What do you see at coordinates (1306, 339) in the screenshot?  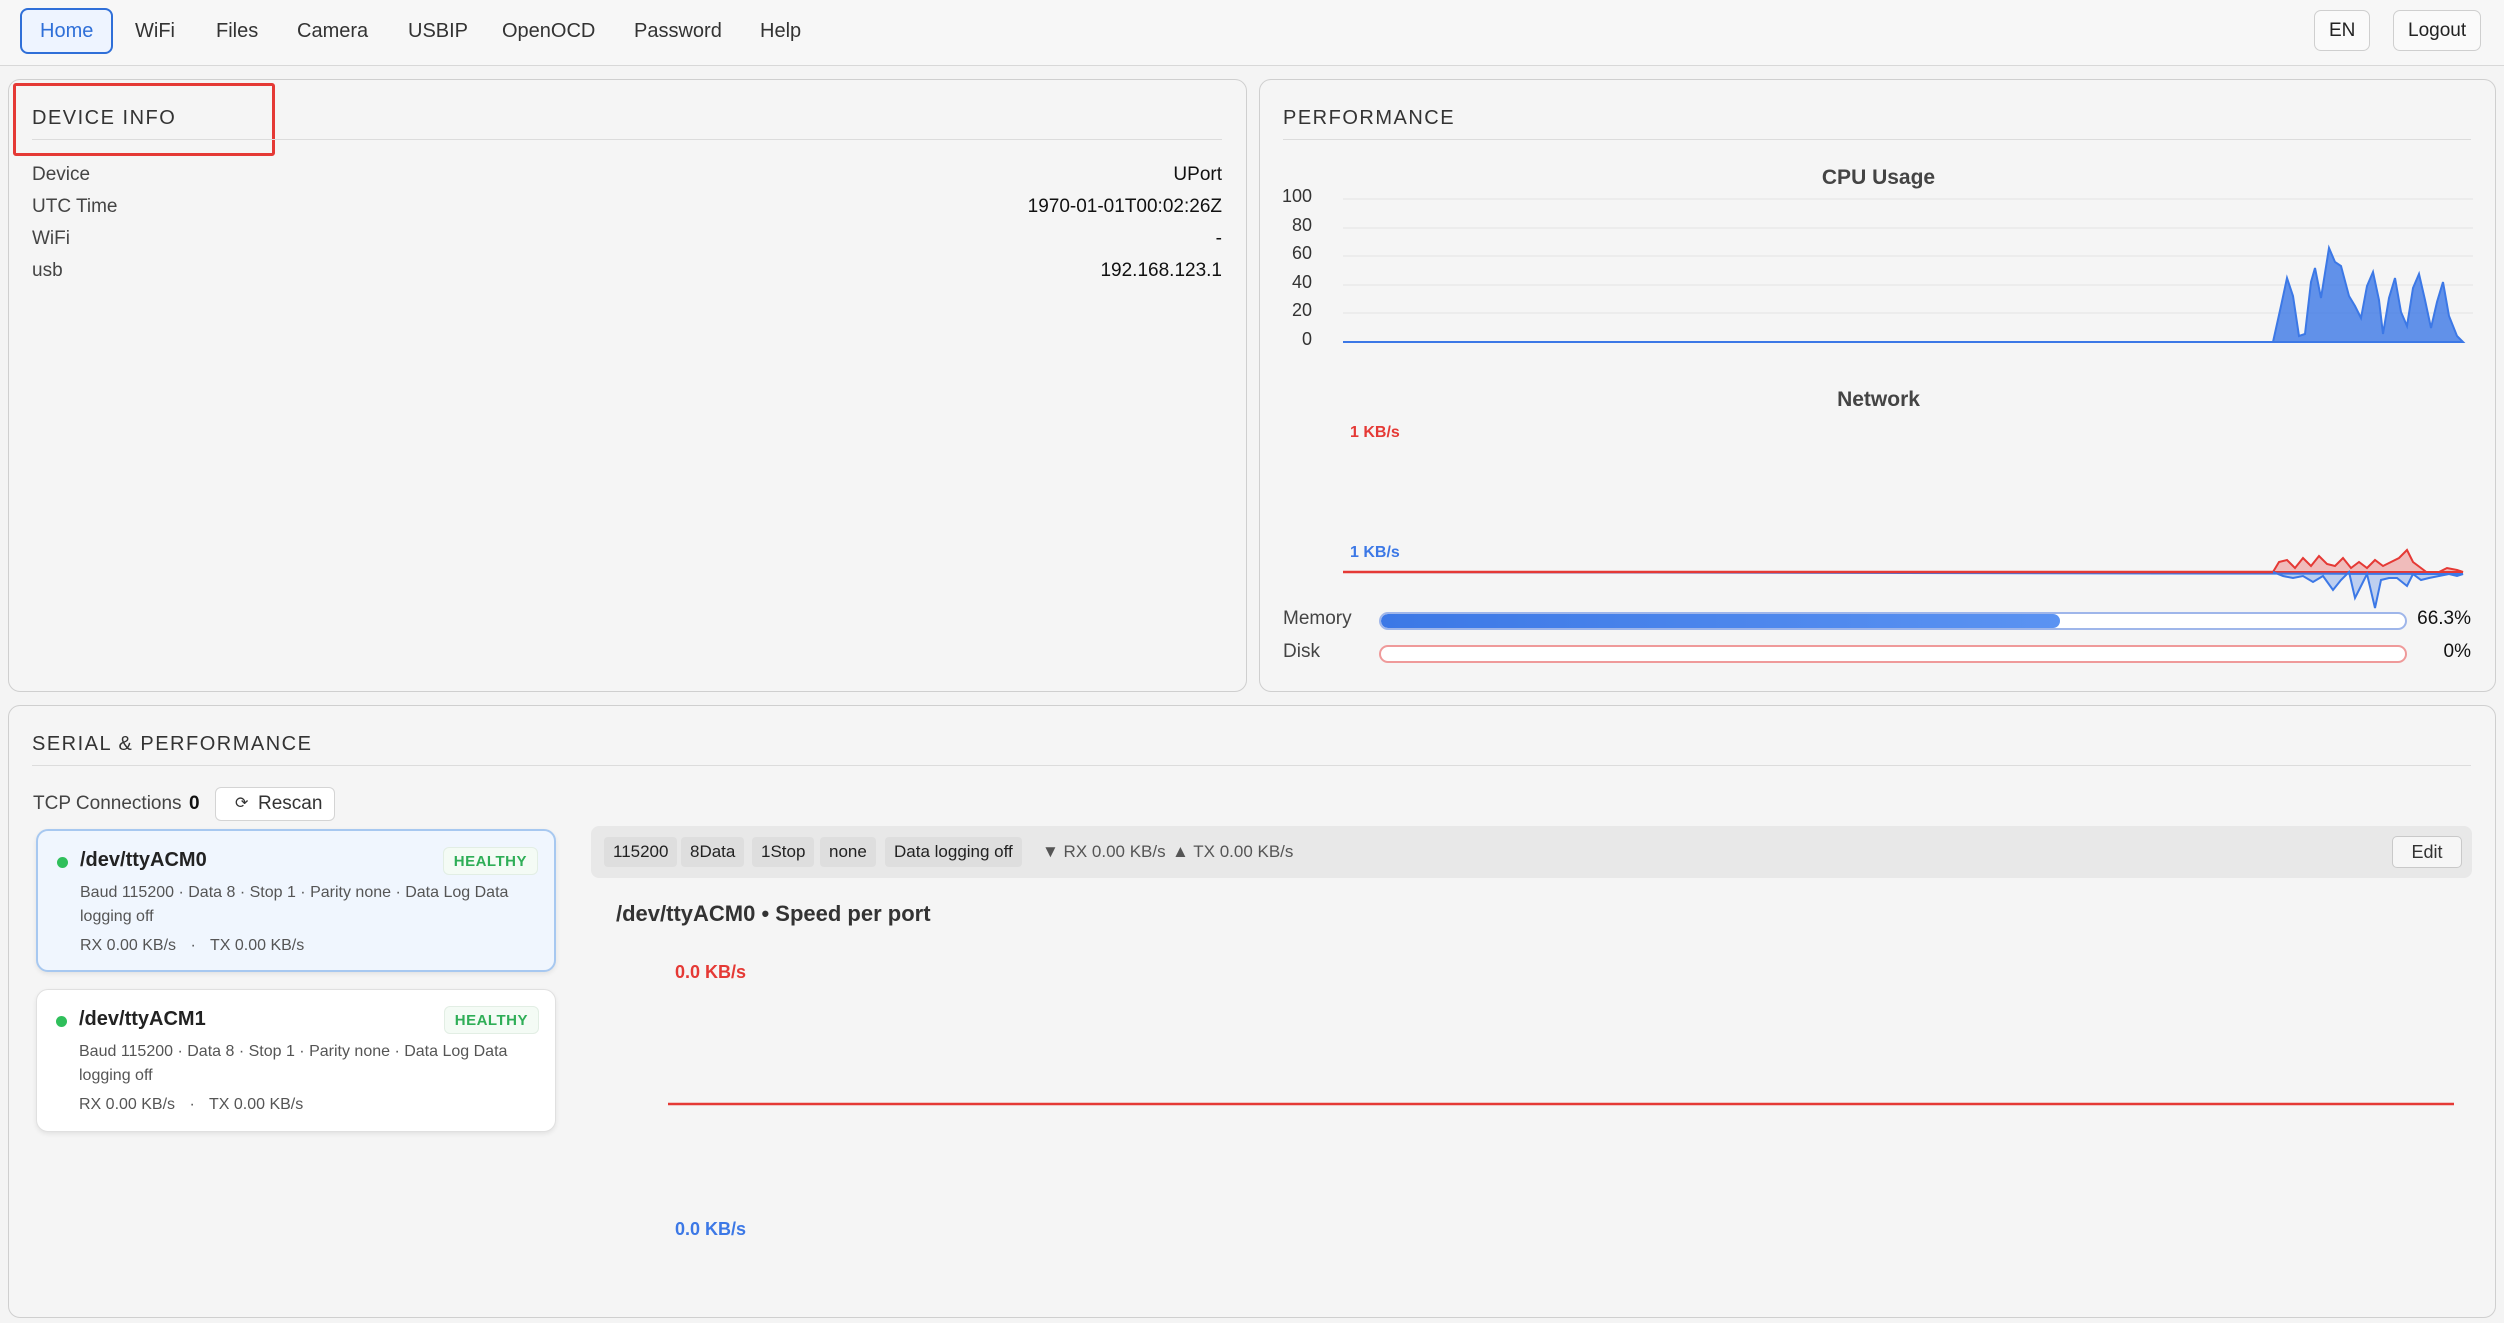 I see `cpu-tick-label: 0` at bounding box center [1306, 339].